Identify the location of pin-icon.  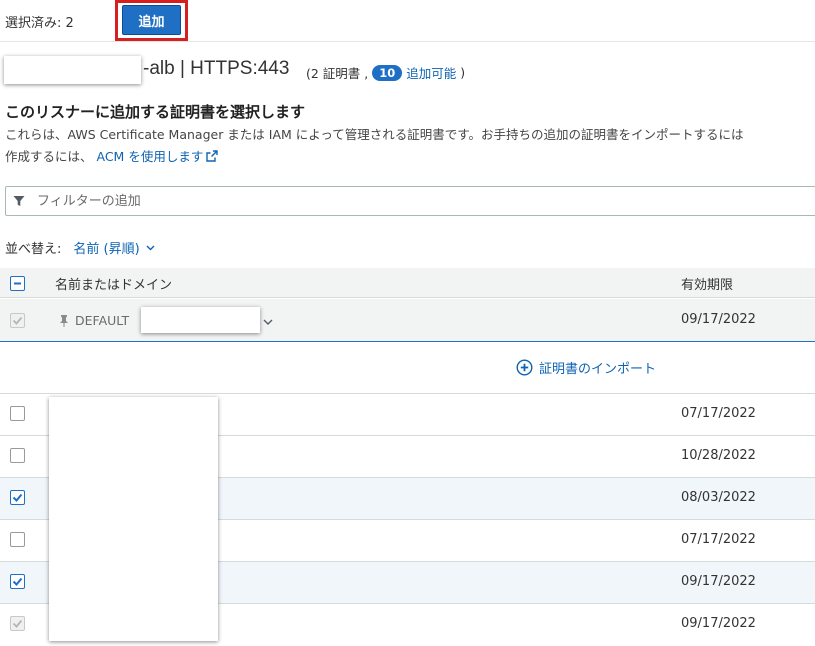
(64, 320).